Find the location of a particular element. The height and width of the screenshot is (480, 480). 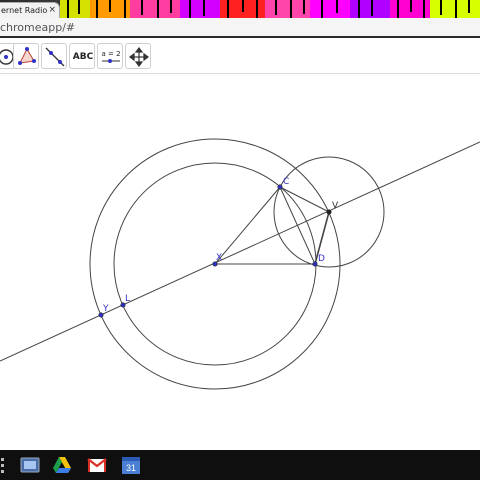

gmail-icon is located at coordinates (97, 465).